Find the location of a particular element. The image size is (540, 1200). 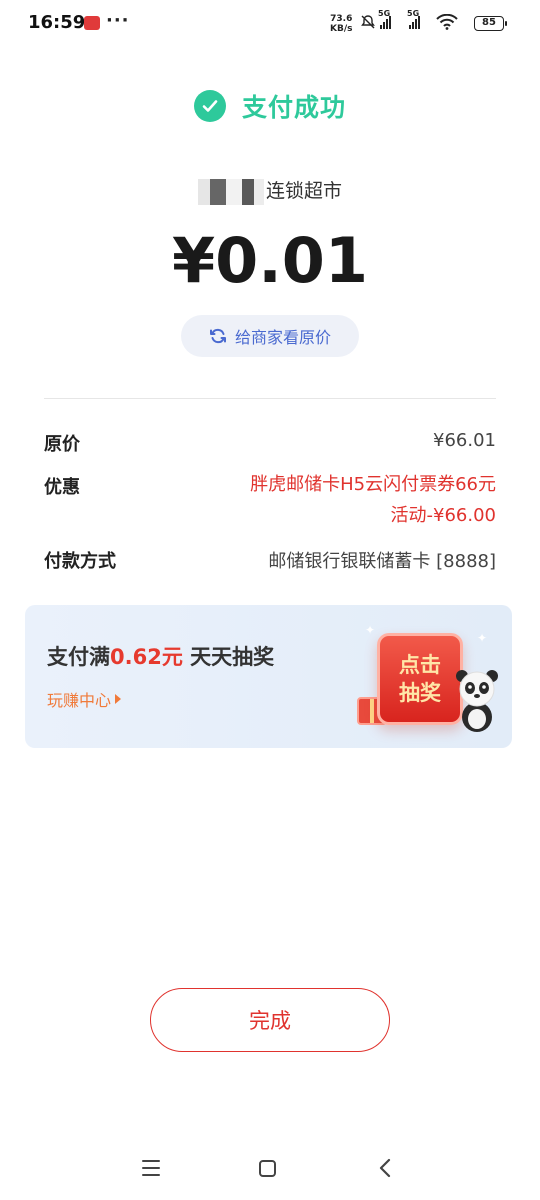

payment-method-row: 付款方式 邮储银行银联储蓄卡 [8888] is located at coordinates (270, 560).